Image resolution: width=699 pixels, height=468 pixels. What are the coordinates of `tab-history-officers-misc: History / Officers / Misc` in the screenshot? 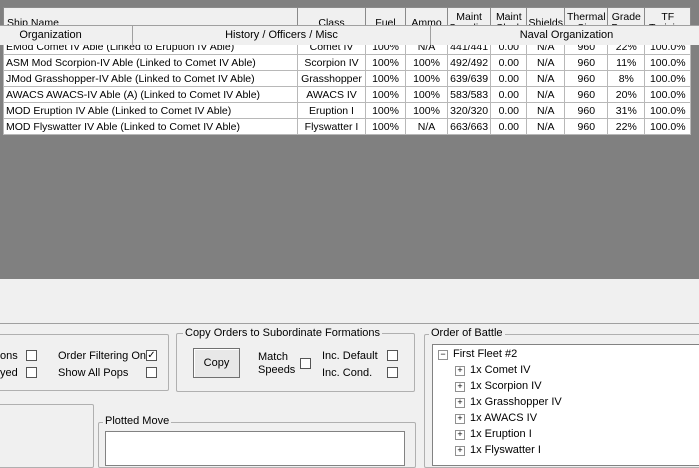 It's located at (281, 35).